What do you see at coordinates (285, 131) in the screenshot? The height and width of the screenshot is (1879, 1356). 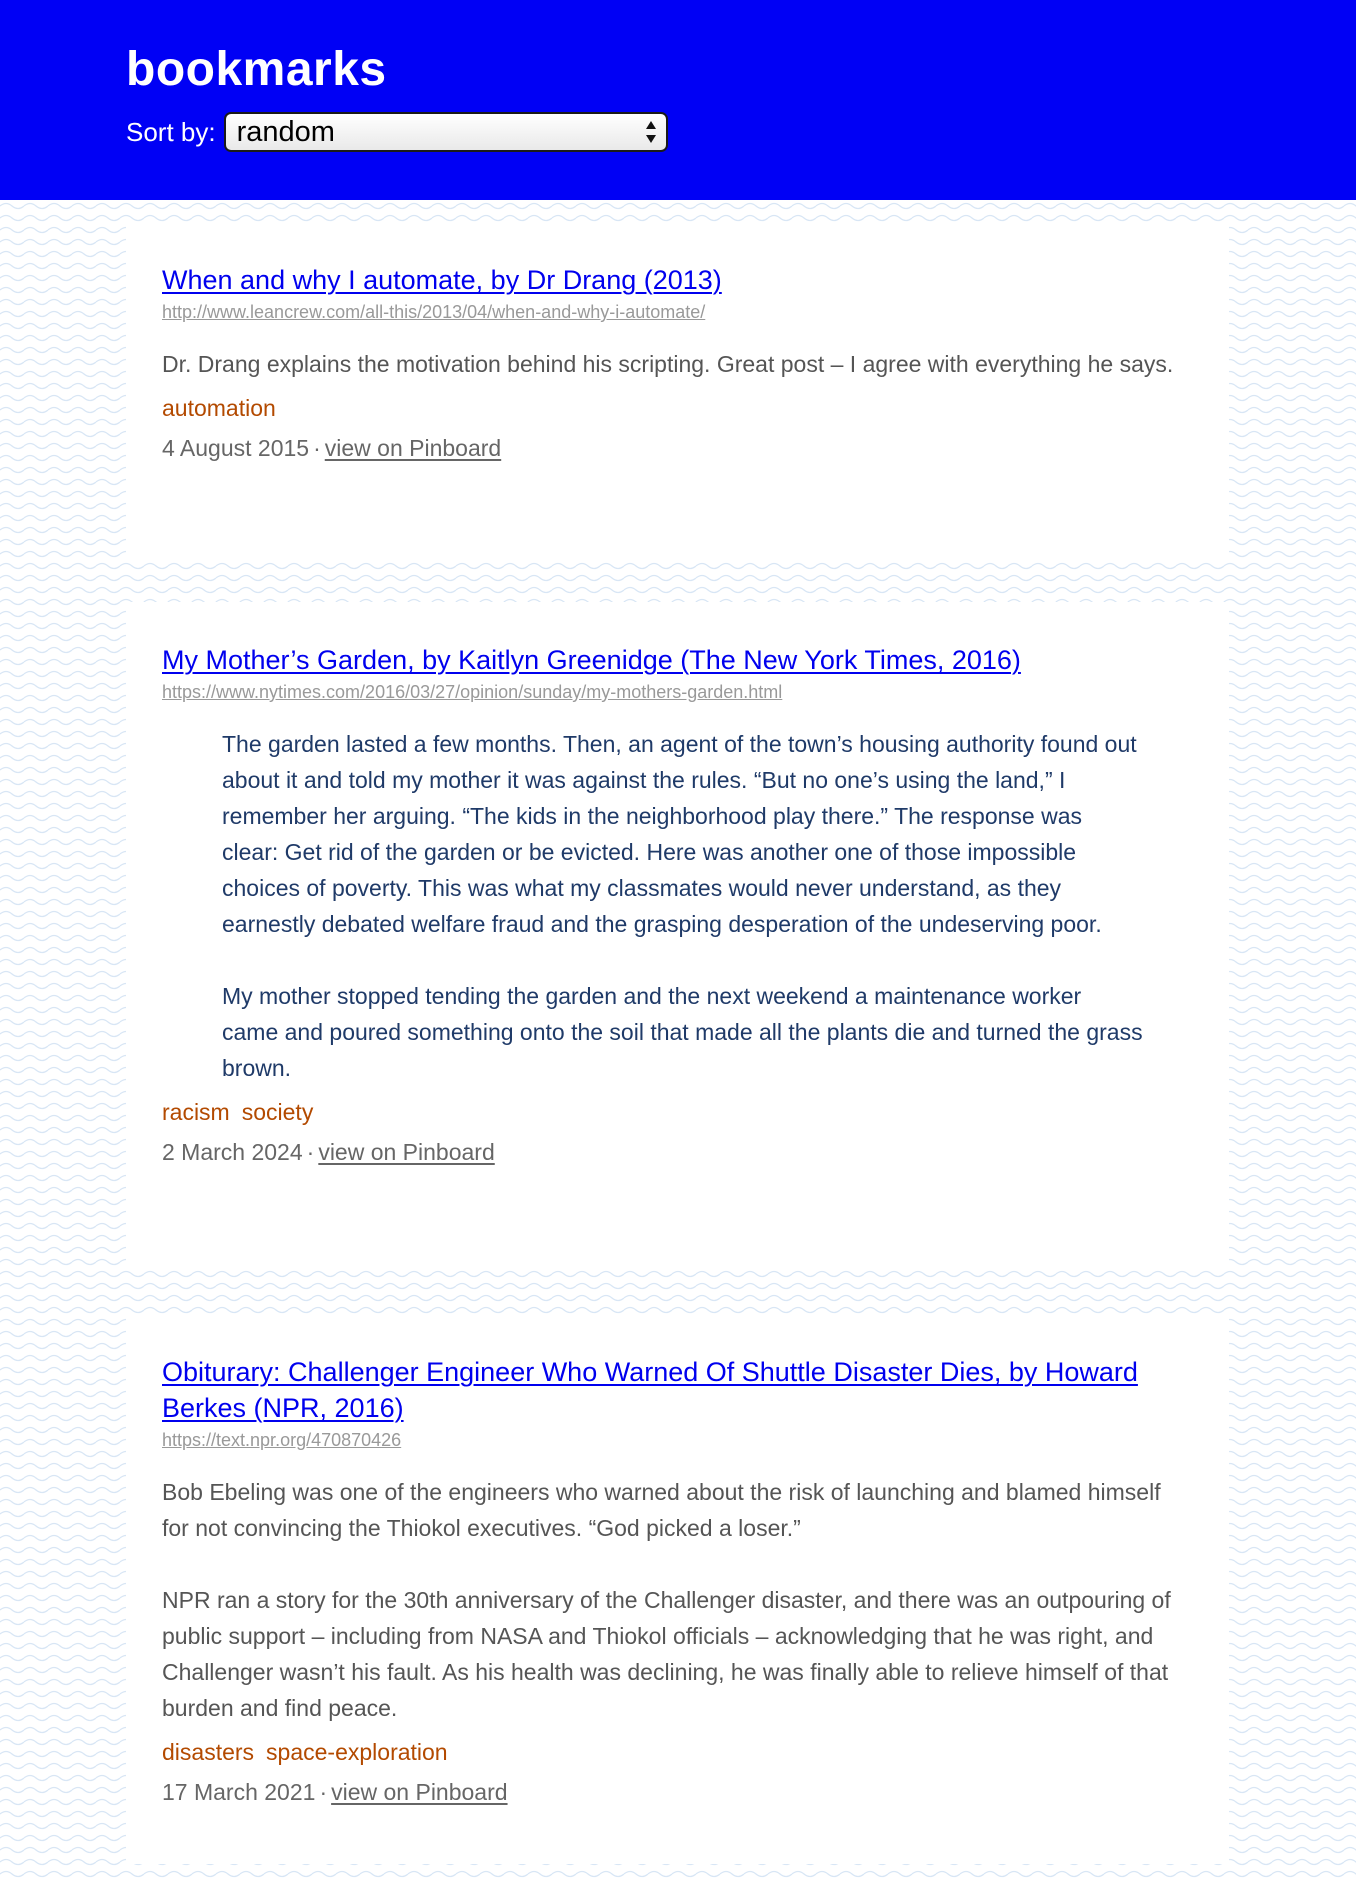 I see `sort-select-value: random` at bounding box center [285, 131].